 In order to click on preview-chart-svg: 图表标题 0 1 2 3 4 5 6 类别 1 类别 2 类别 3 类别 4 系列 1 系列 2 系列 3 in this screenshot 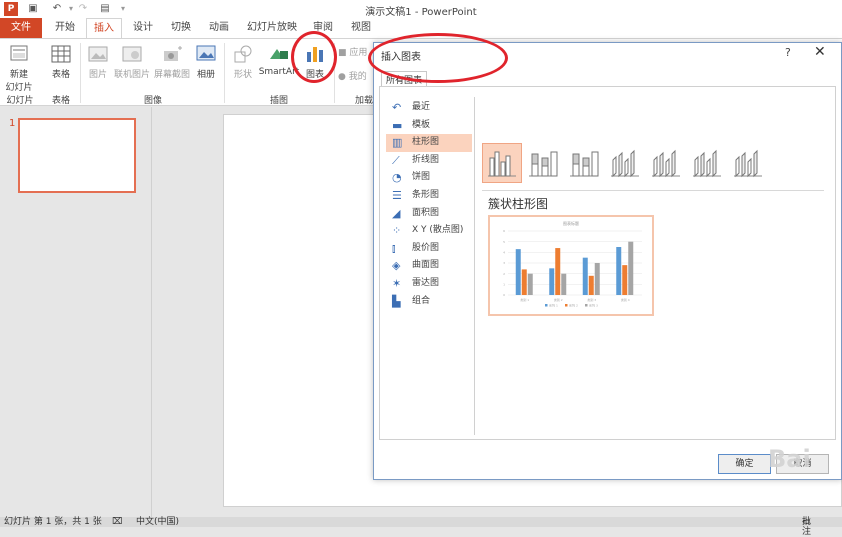, I will do `click(572, 264)`.